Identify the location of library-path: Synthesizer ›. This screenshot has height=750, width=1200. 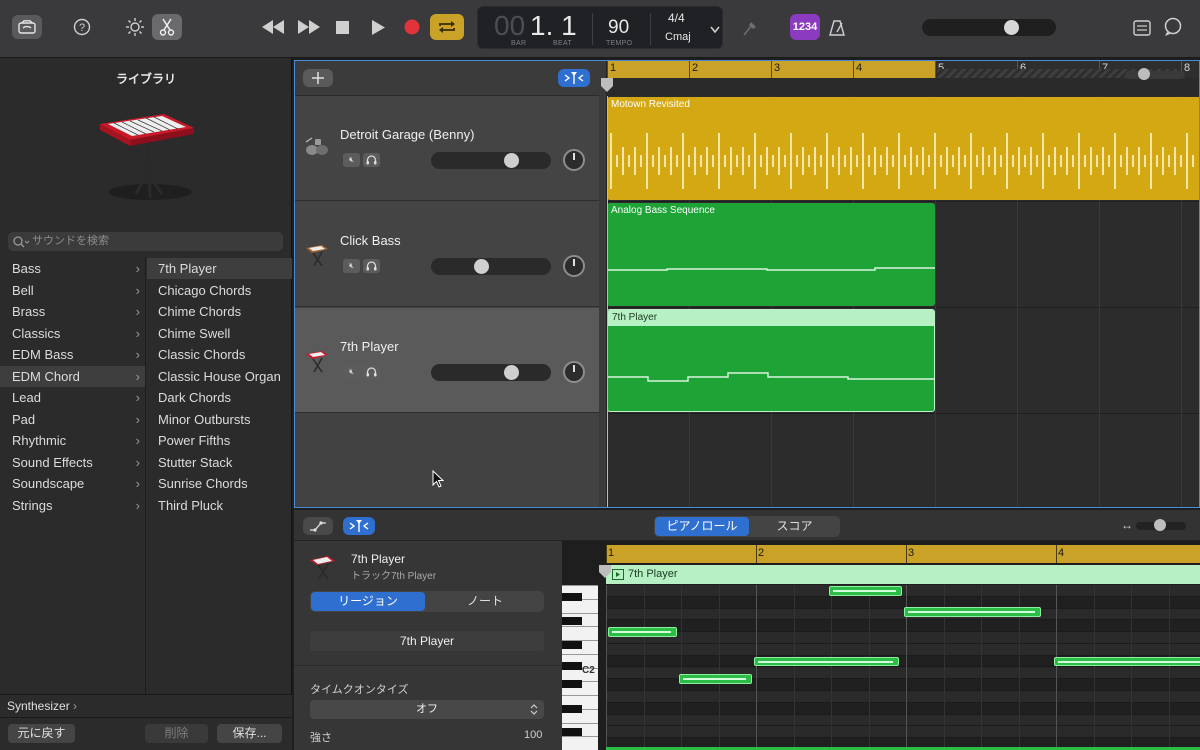
(42, 706).